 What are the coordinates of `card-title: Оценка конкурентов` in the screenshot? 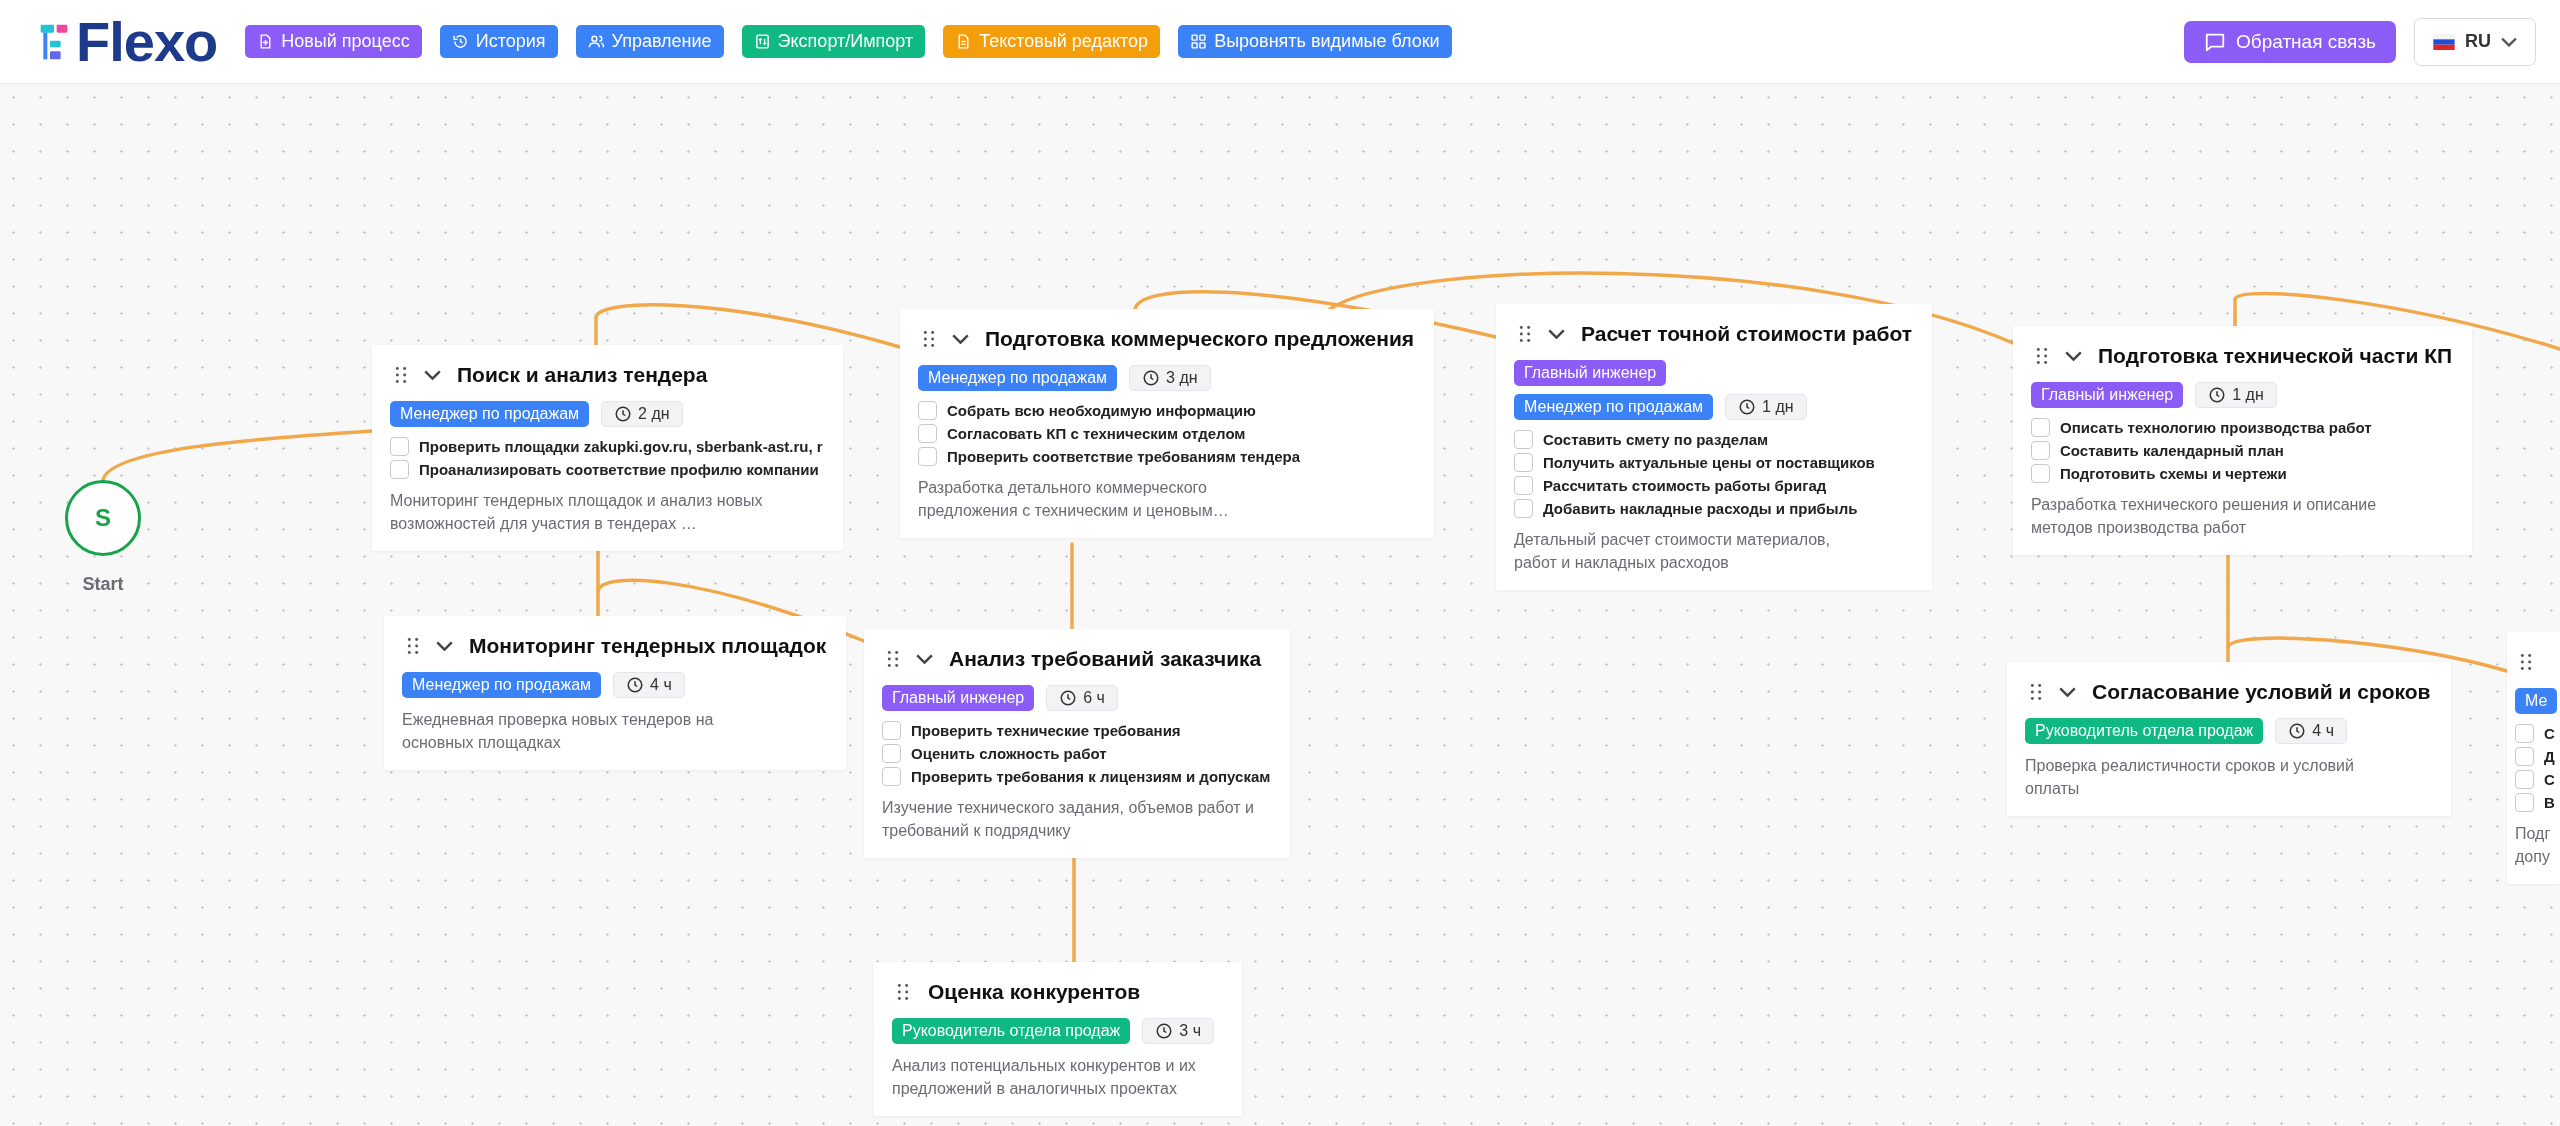 It's located at (1034, 992).